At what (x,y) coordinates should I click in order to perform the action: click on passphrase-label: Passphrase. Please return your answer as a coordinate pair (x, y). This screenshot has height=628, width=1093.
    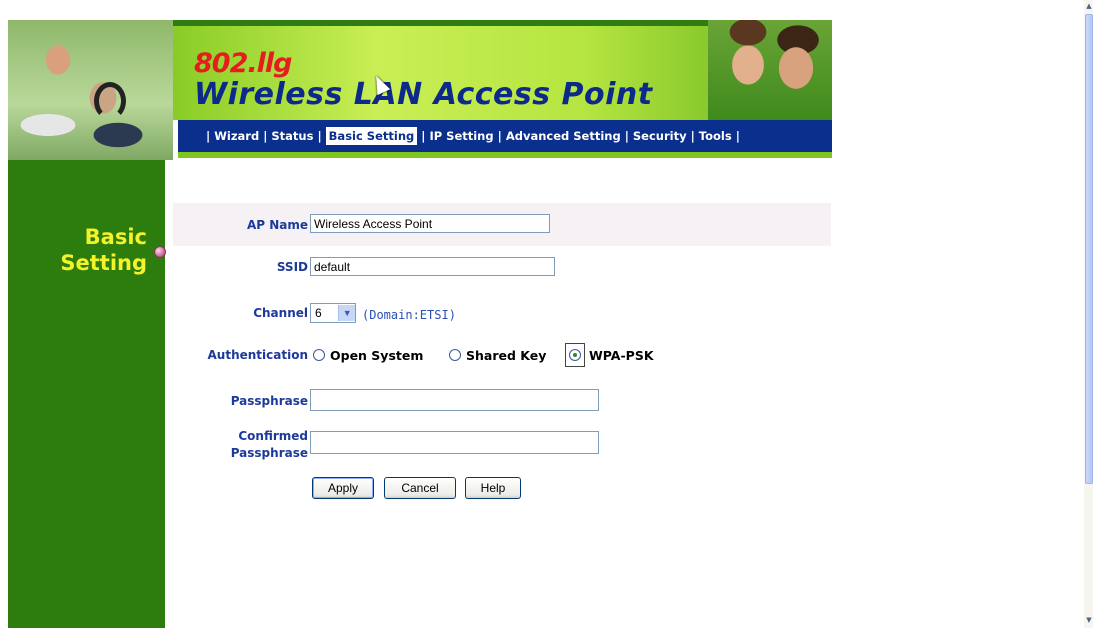
    Looking at the image, I should click on (269, 401).